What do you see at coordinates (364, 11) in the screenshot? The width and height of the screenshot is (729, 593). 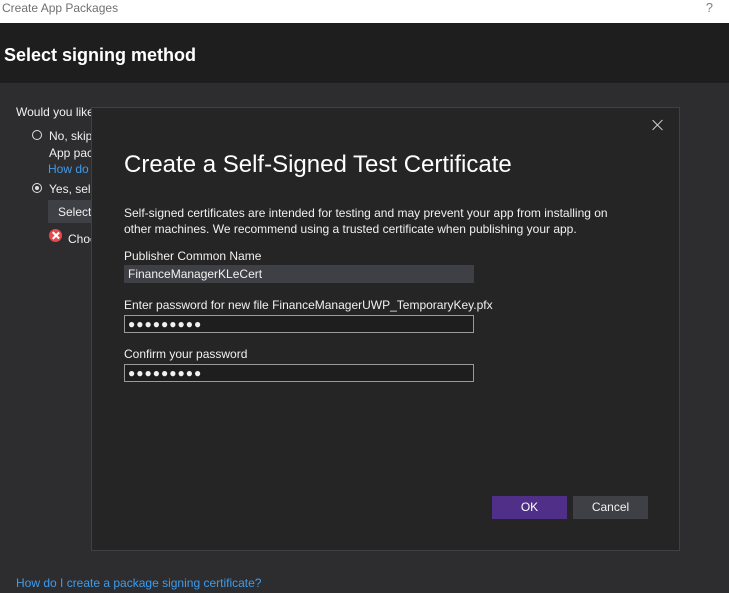 I see `window-titlebar: Create App Packages ?` at bounding box center [364, 11].